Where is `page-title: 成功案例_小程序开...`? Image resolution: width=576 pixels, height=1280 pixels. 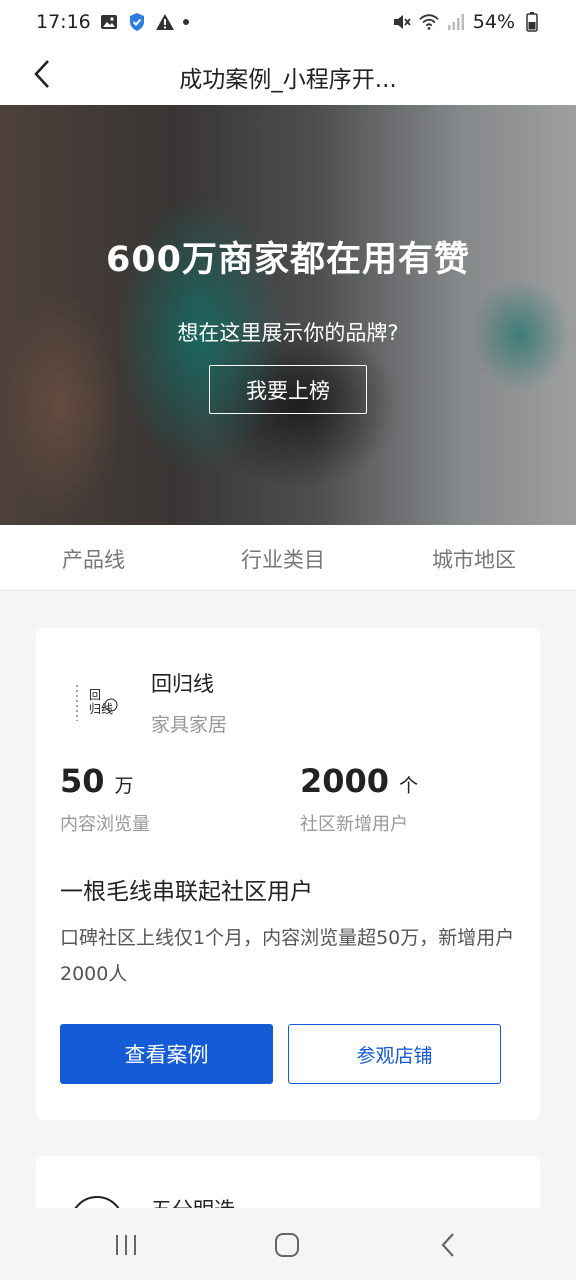
page-title: 成功案例_小程序开... is located at coordinates (288, 80).